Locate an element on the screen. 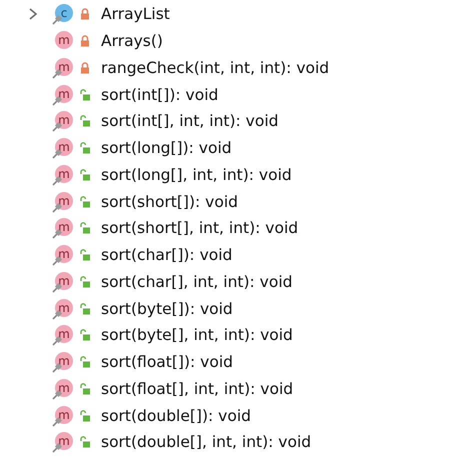 Image resolution: width=474 pixels, height=458 pixels. member-label: sort(int[], int, int): void is located at coordinates (189, 121).